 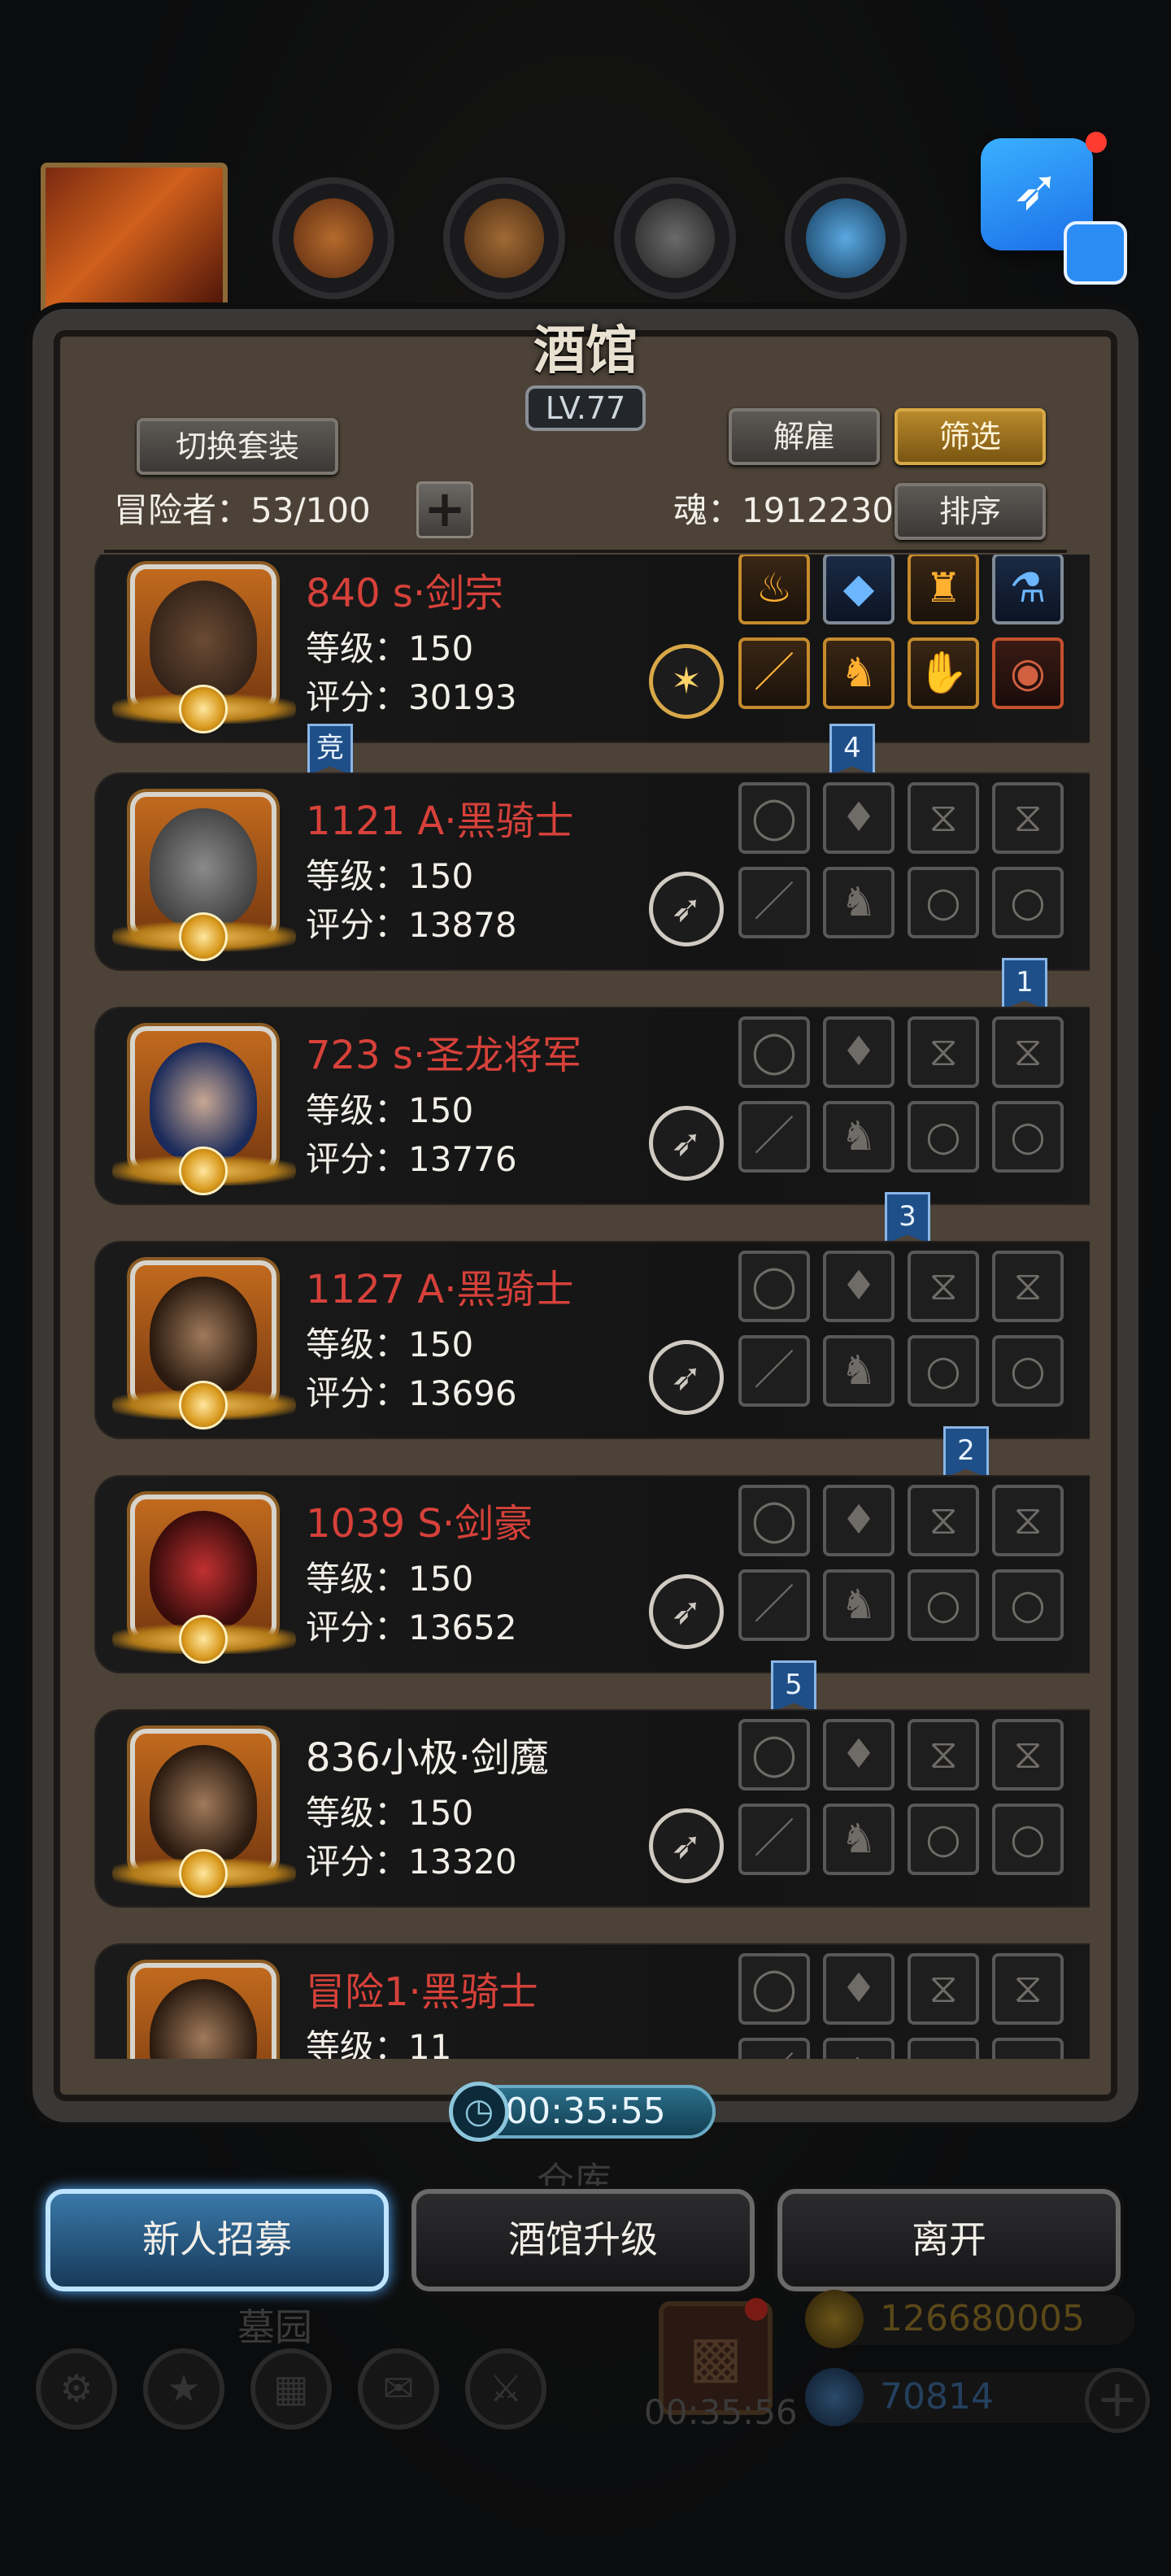 I want to click on adventurer-score: 评分：13776, so click(x=412, y=1159).